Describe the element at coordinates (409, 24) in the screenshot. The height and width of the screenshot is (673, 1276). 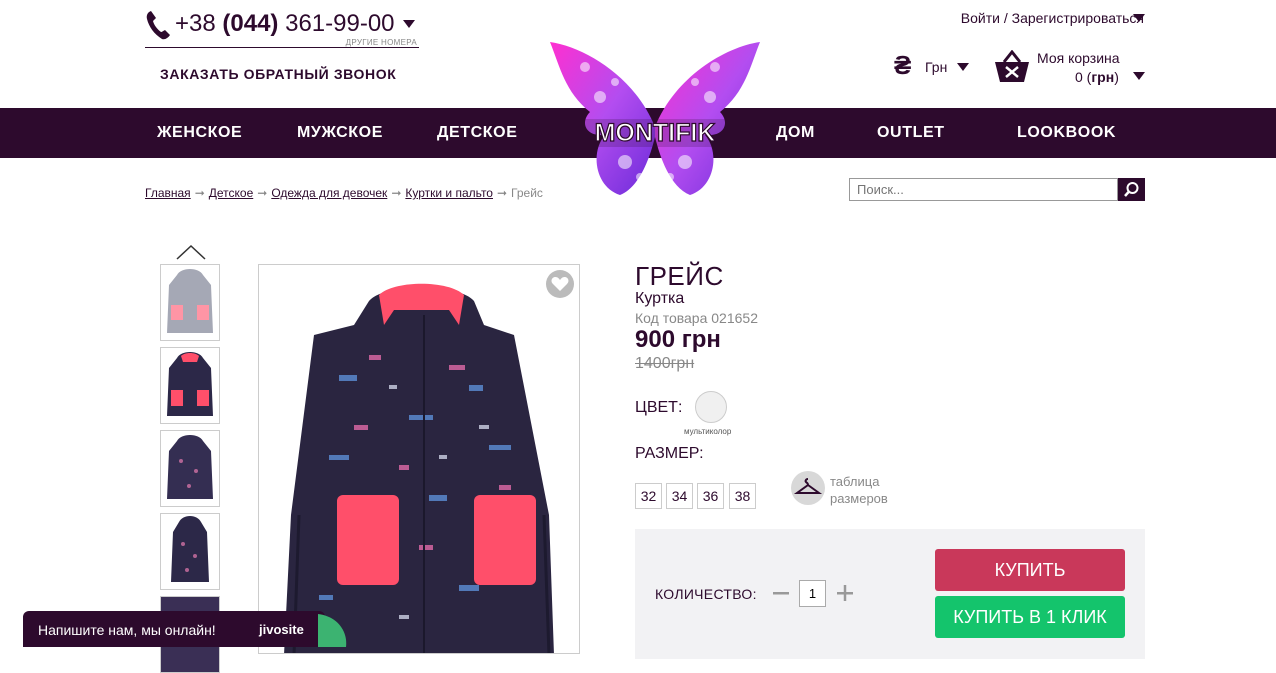
I see `phone-dropdown-icon` at that location.